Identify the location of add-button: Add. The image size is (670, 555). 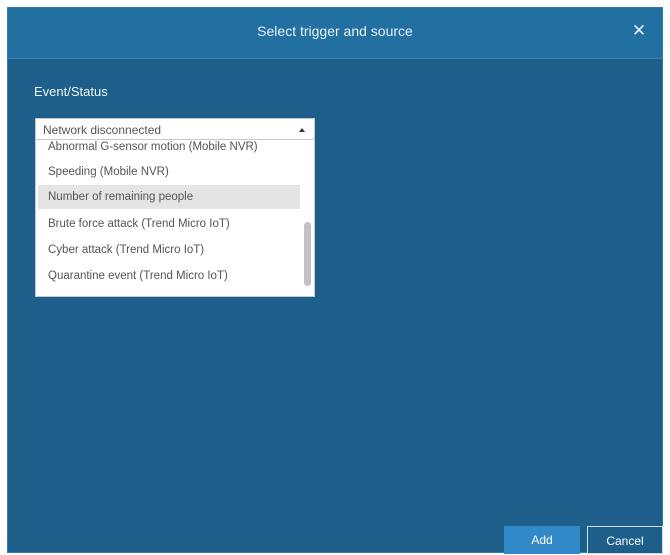
(542, 540).